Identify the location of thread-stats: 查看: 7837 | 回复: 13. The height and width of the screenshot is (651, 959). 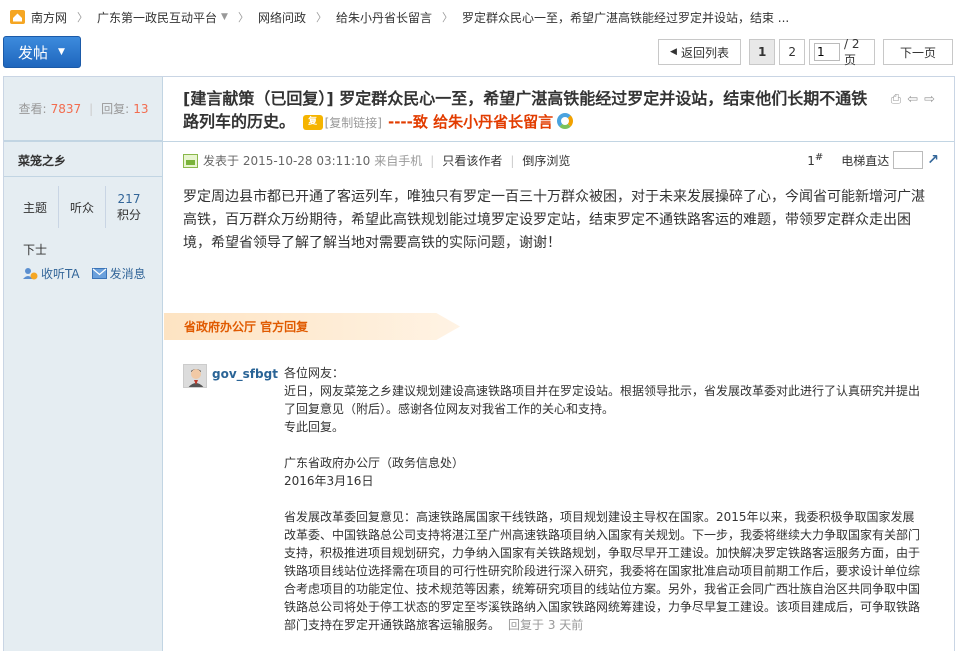
(83, 109).